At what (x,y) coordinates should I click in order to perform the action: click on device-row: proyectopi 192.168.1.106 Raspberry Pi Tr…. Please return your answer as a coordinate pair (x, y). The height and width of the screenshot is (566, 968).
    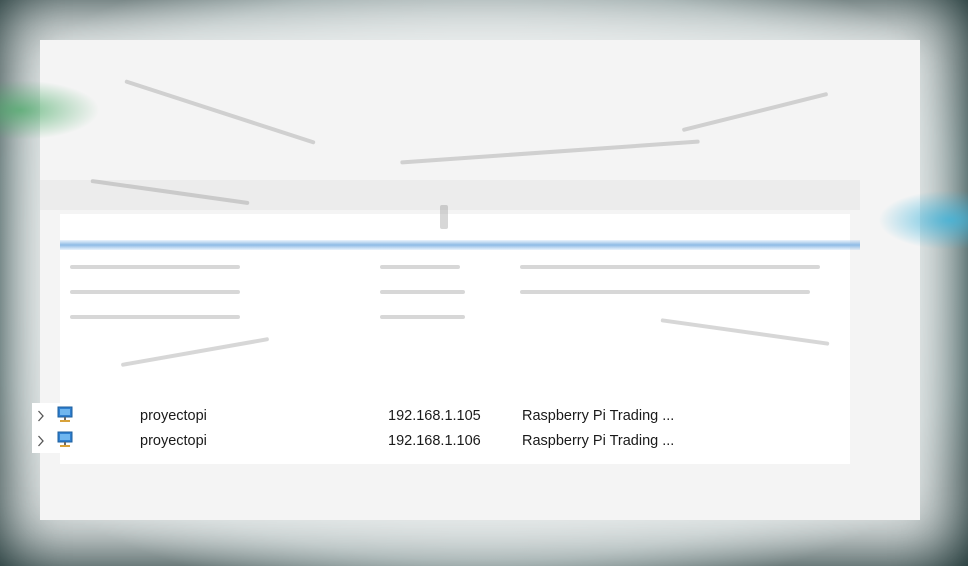
    Looking at the image, I should click on (358, 440).